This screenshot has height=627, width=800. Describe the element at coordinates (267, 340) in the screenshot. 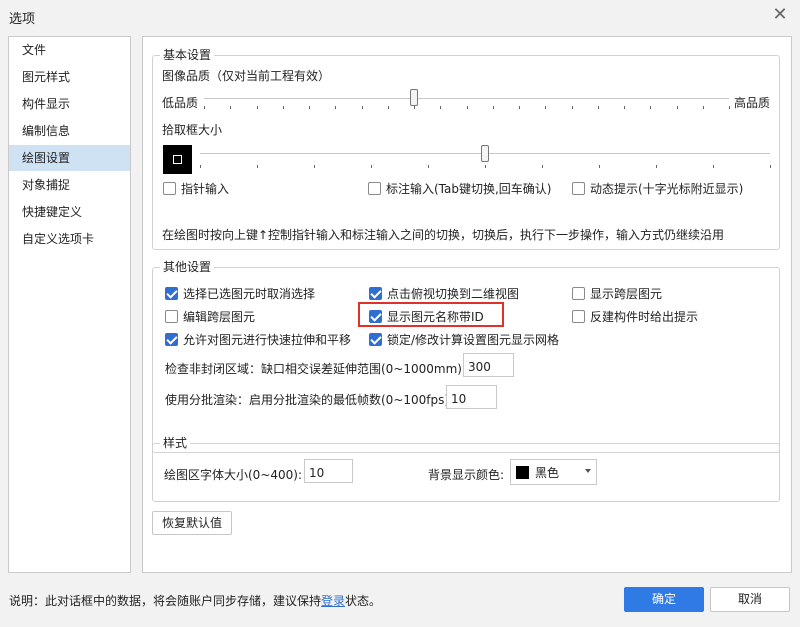

I see `quick-stretch-move-label: 允许对图元进行快速拉伸和平移` at that location.